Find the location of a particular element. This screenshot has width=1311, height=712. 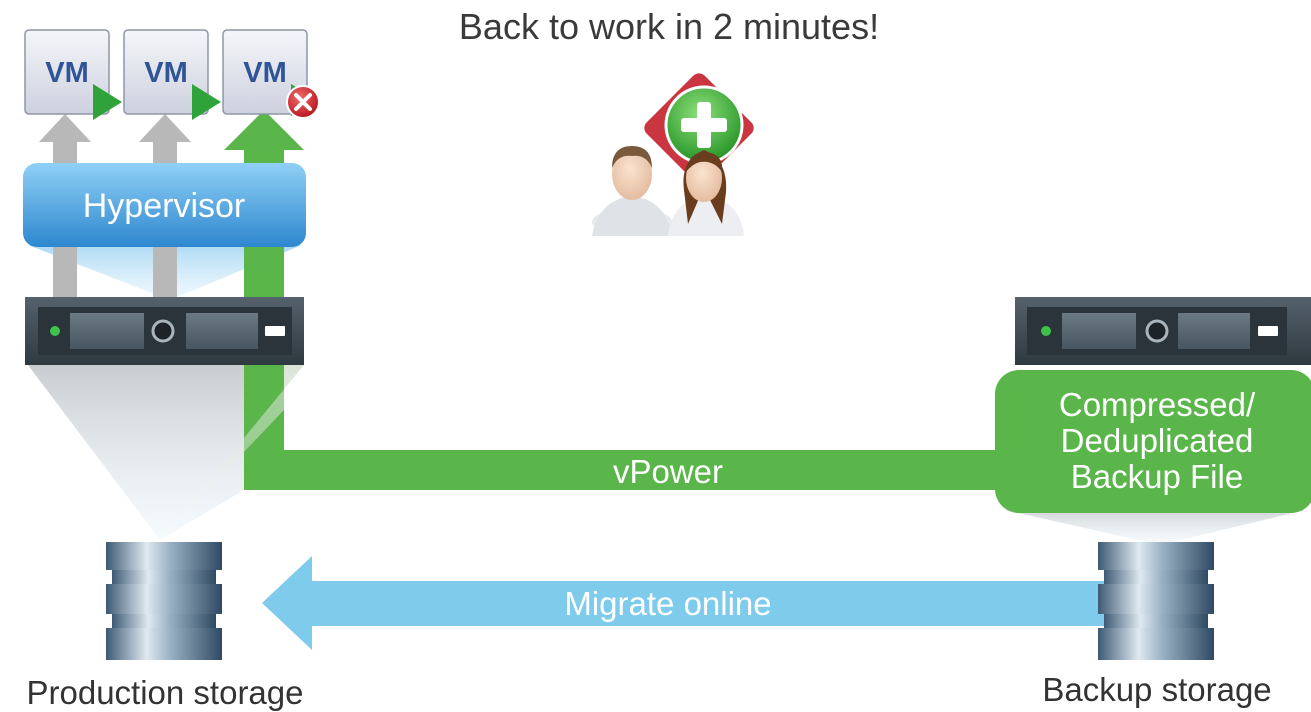

vm-3: VM is located at coordinates (271, 74).